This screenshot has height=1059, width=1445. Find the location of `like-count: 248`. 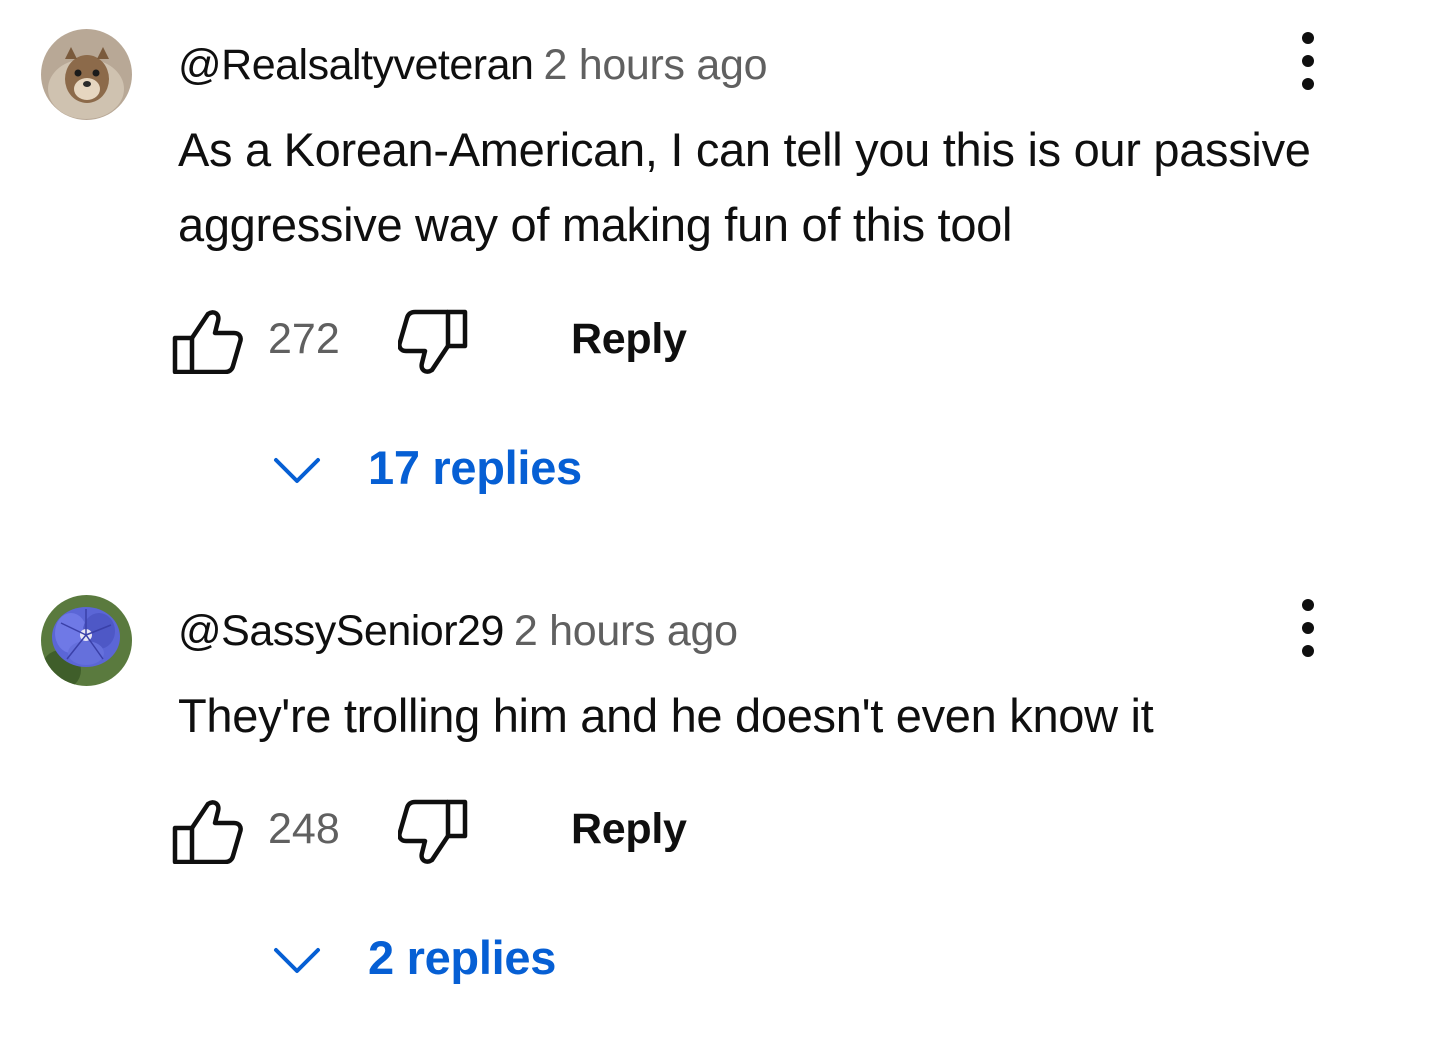

like-count: 248 is located at coordinates (304, 829).